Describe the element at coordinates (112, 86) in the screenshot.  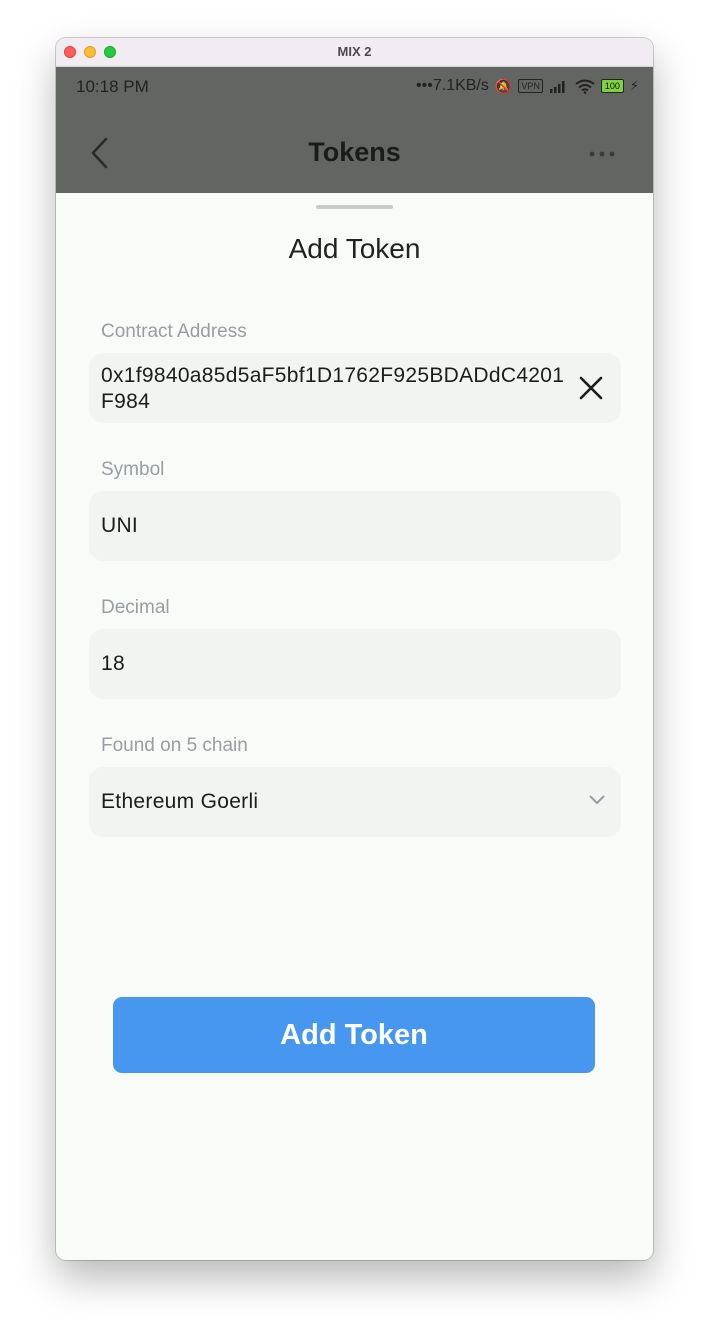
I see `status-time: 10:18 PM` at that location.